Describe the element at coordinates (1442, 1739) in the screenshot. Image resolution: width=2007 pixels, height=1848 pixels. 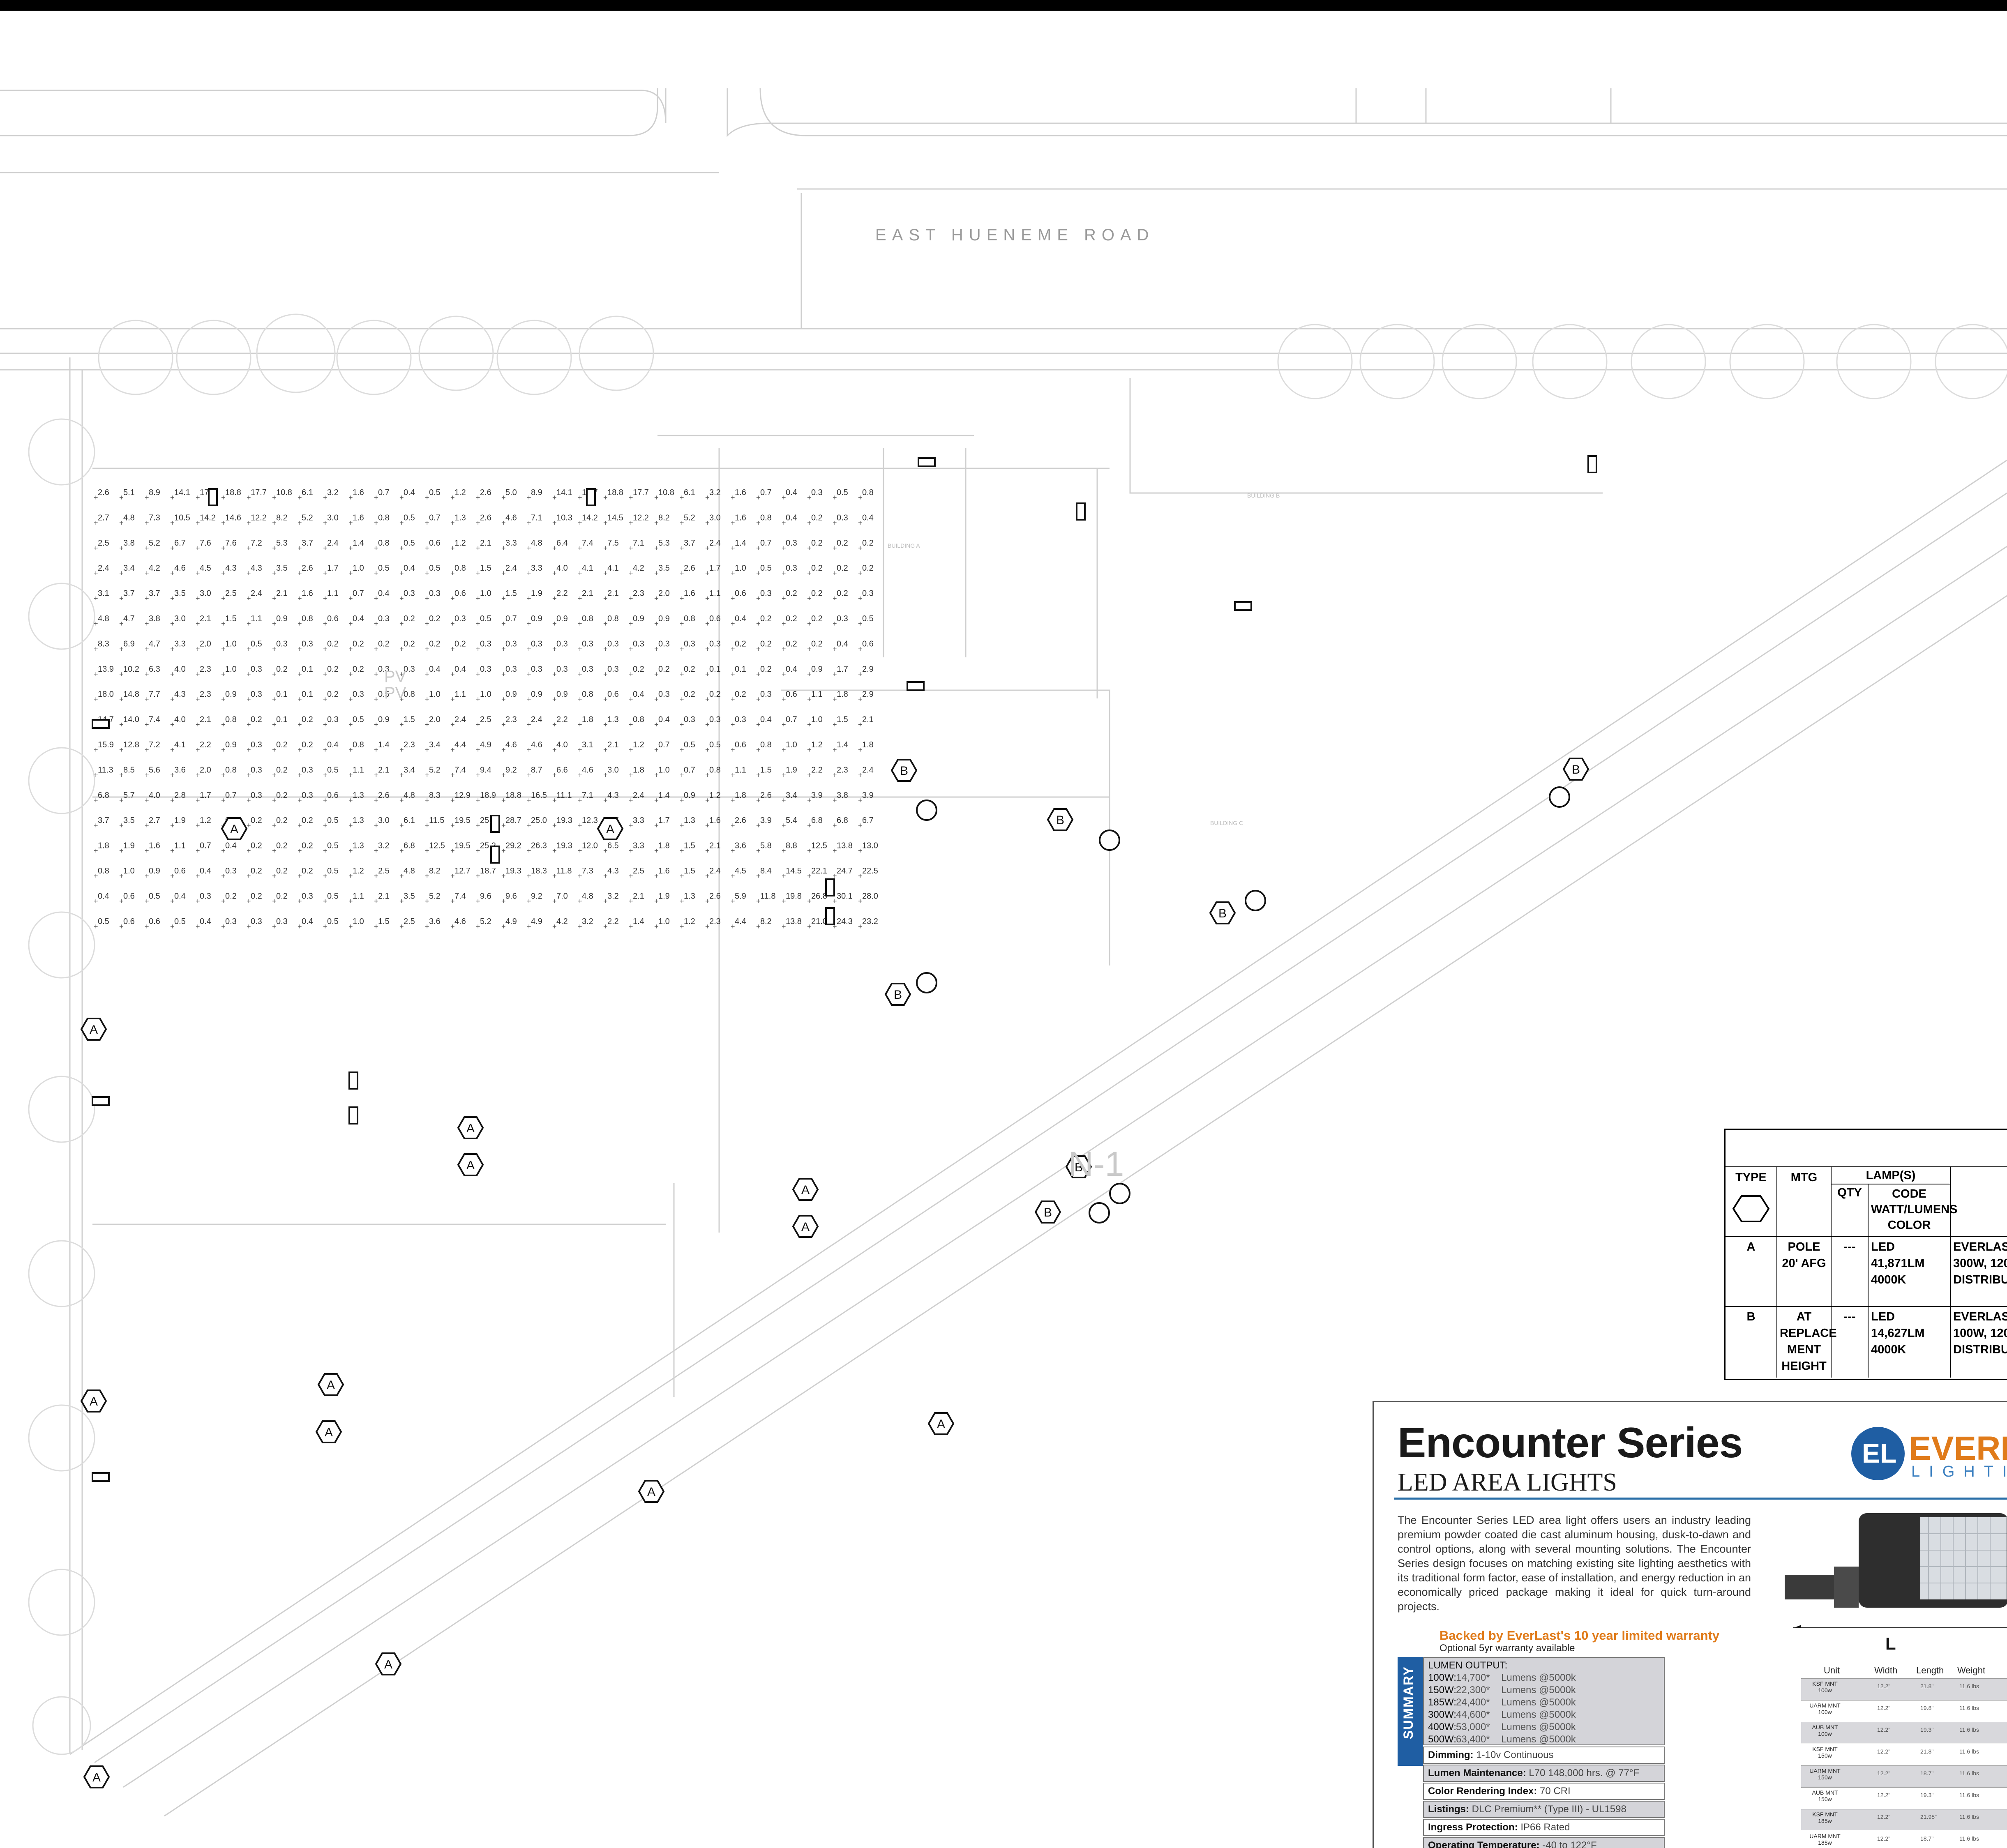
I see `lumen-watt: 500W:` at that location.